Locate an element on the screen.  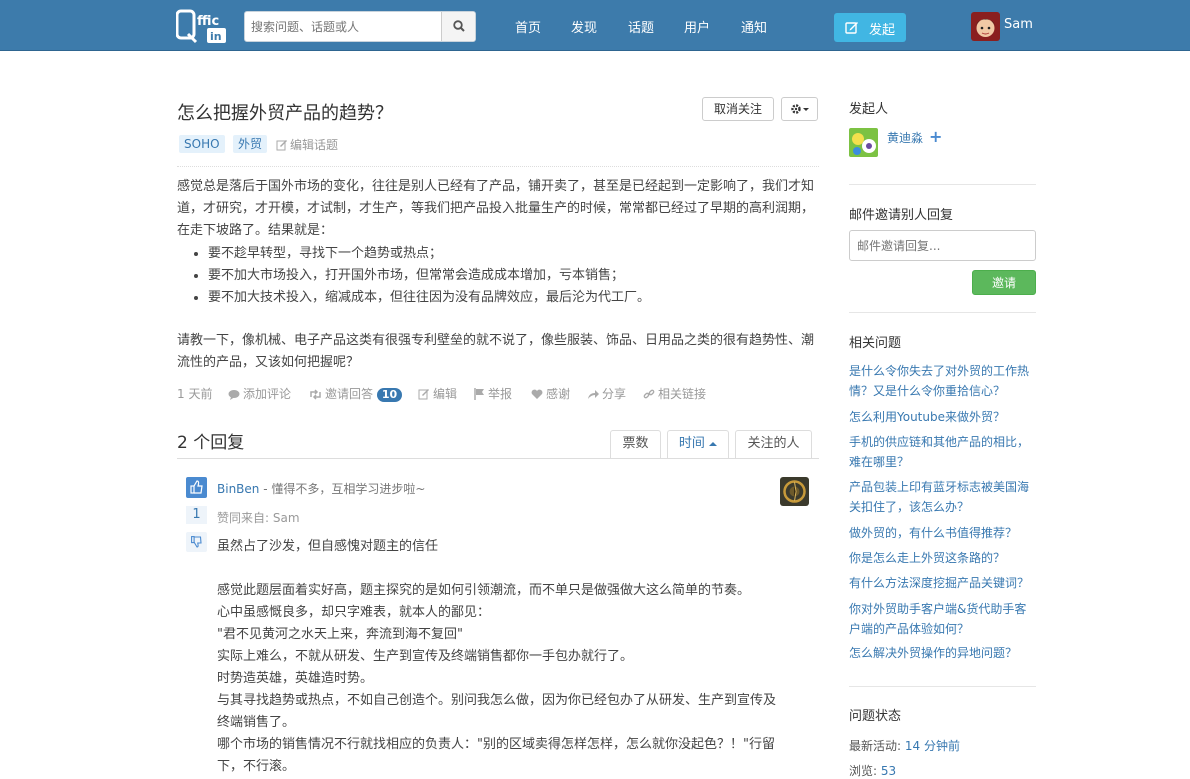
related-question-link: 你是怎么走上外贸这条路的？ is located at coordinates (944, 558).